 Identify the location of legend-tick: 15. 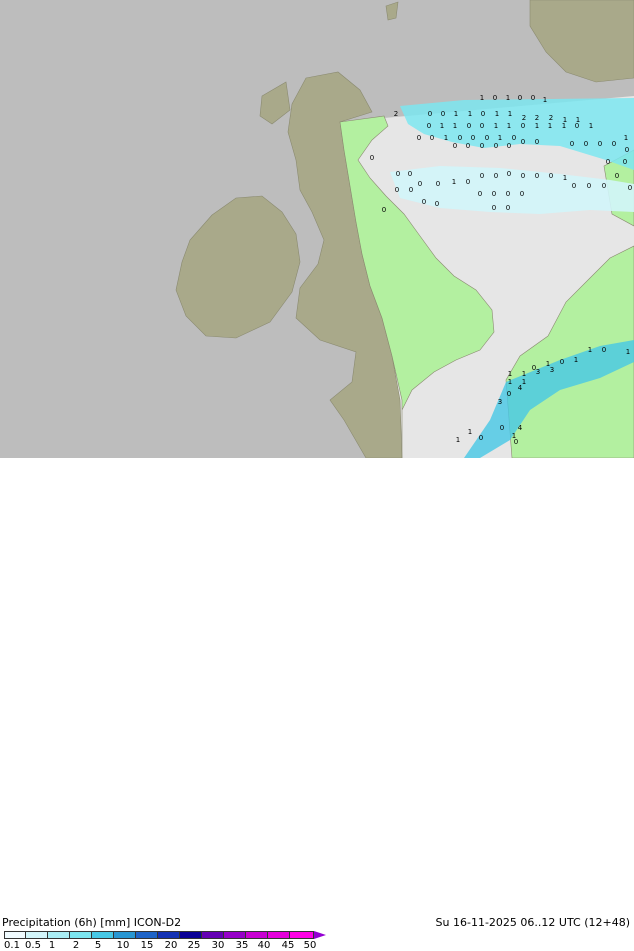
(147, 945).